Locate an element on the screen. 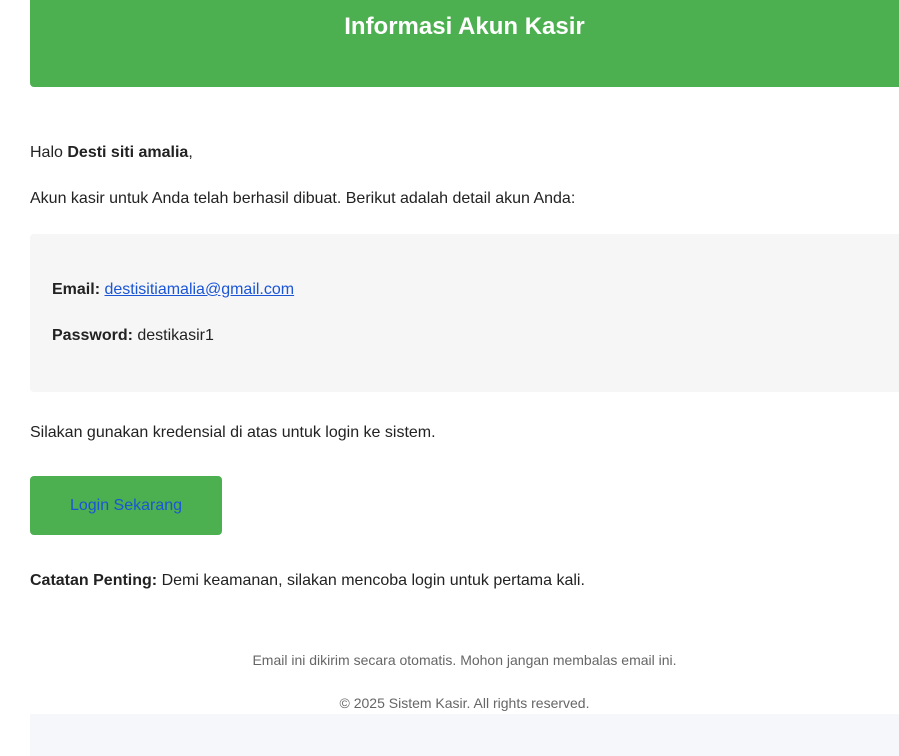 The width and height of the screenshot is (899, 756). email-row: Email: destisitiamalia@gmail.com is located at coordinates (173, 290).